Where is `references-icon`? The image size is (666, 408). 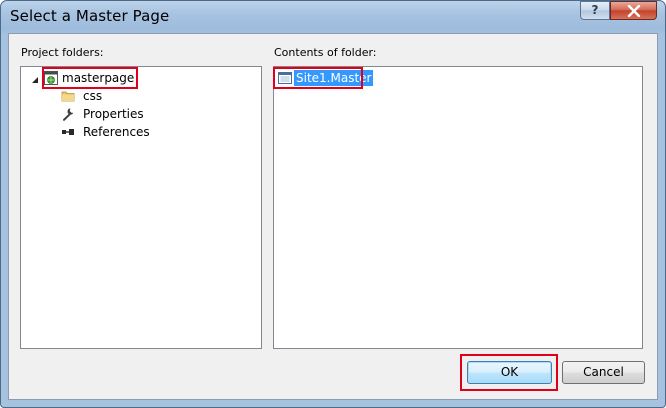
references-icon is located at coordinates (68, 132).